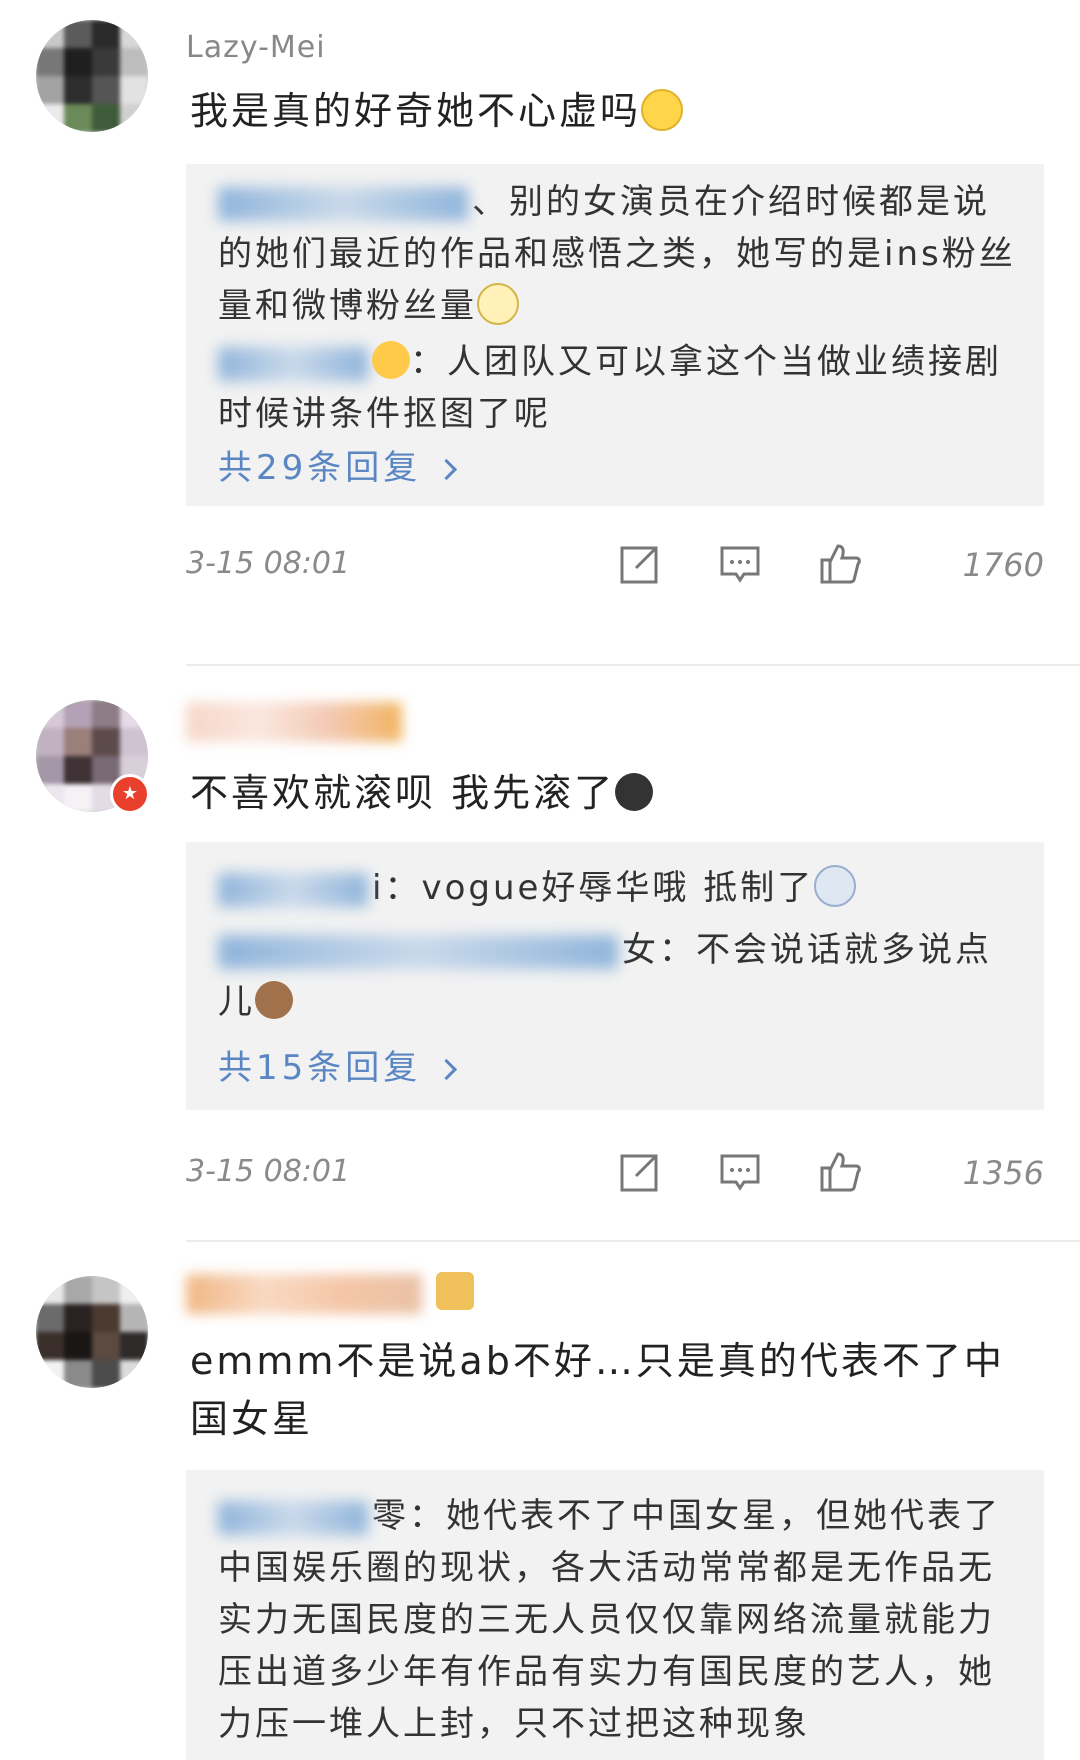 Image resolution: width=1080 pixels, height=1760 pixels. I want to click on comment-text: emmm不是说ab不好…只是真的代表不了中国女星, so click(597, 1390).